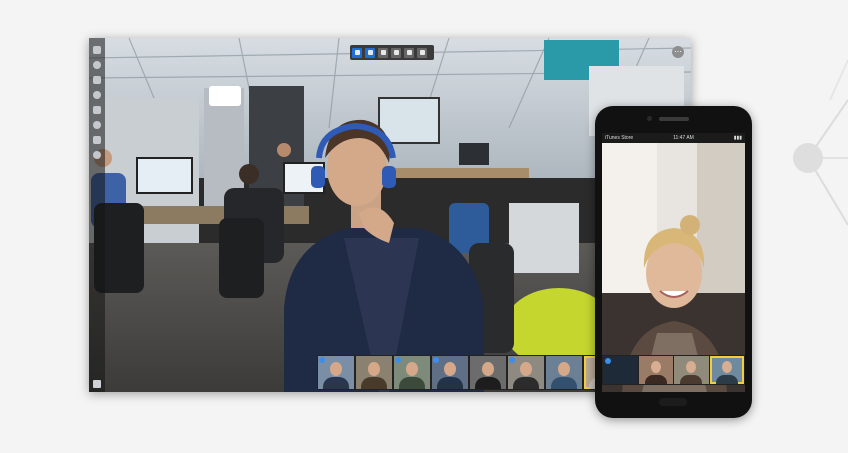  I want to click on share-icon, so click(97, 125).